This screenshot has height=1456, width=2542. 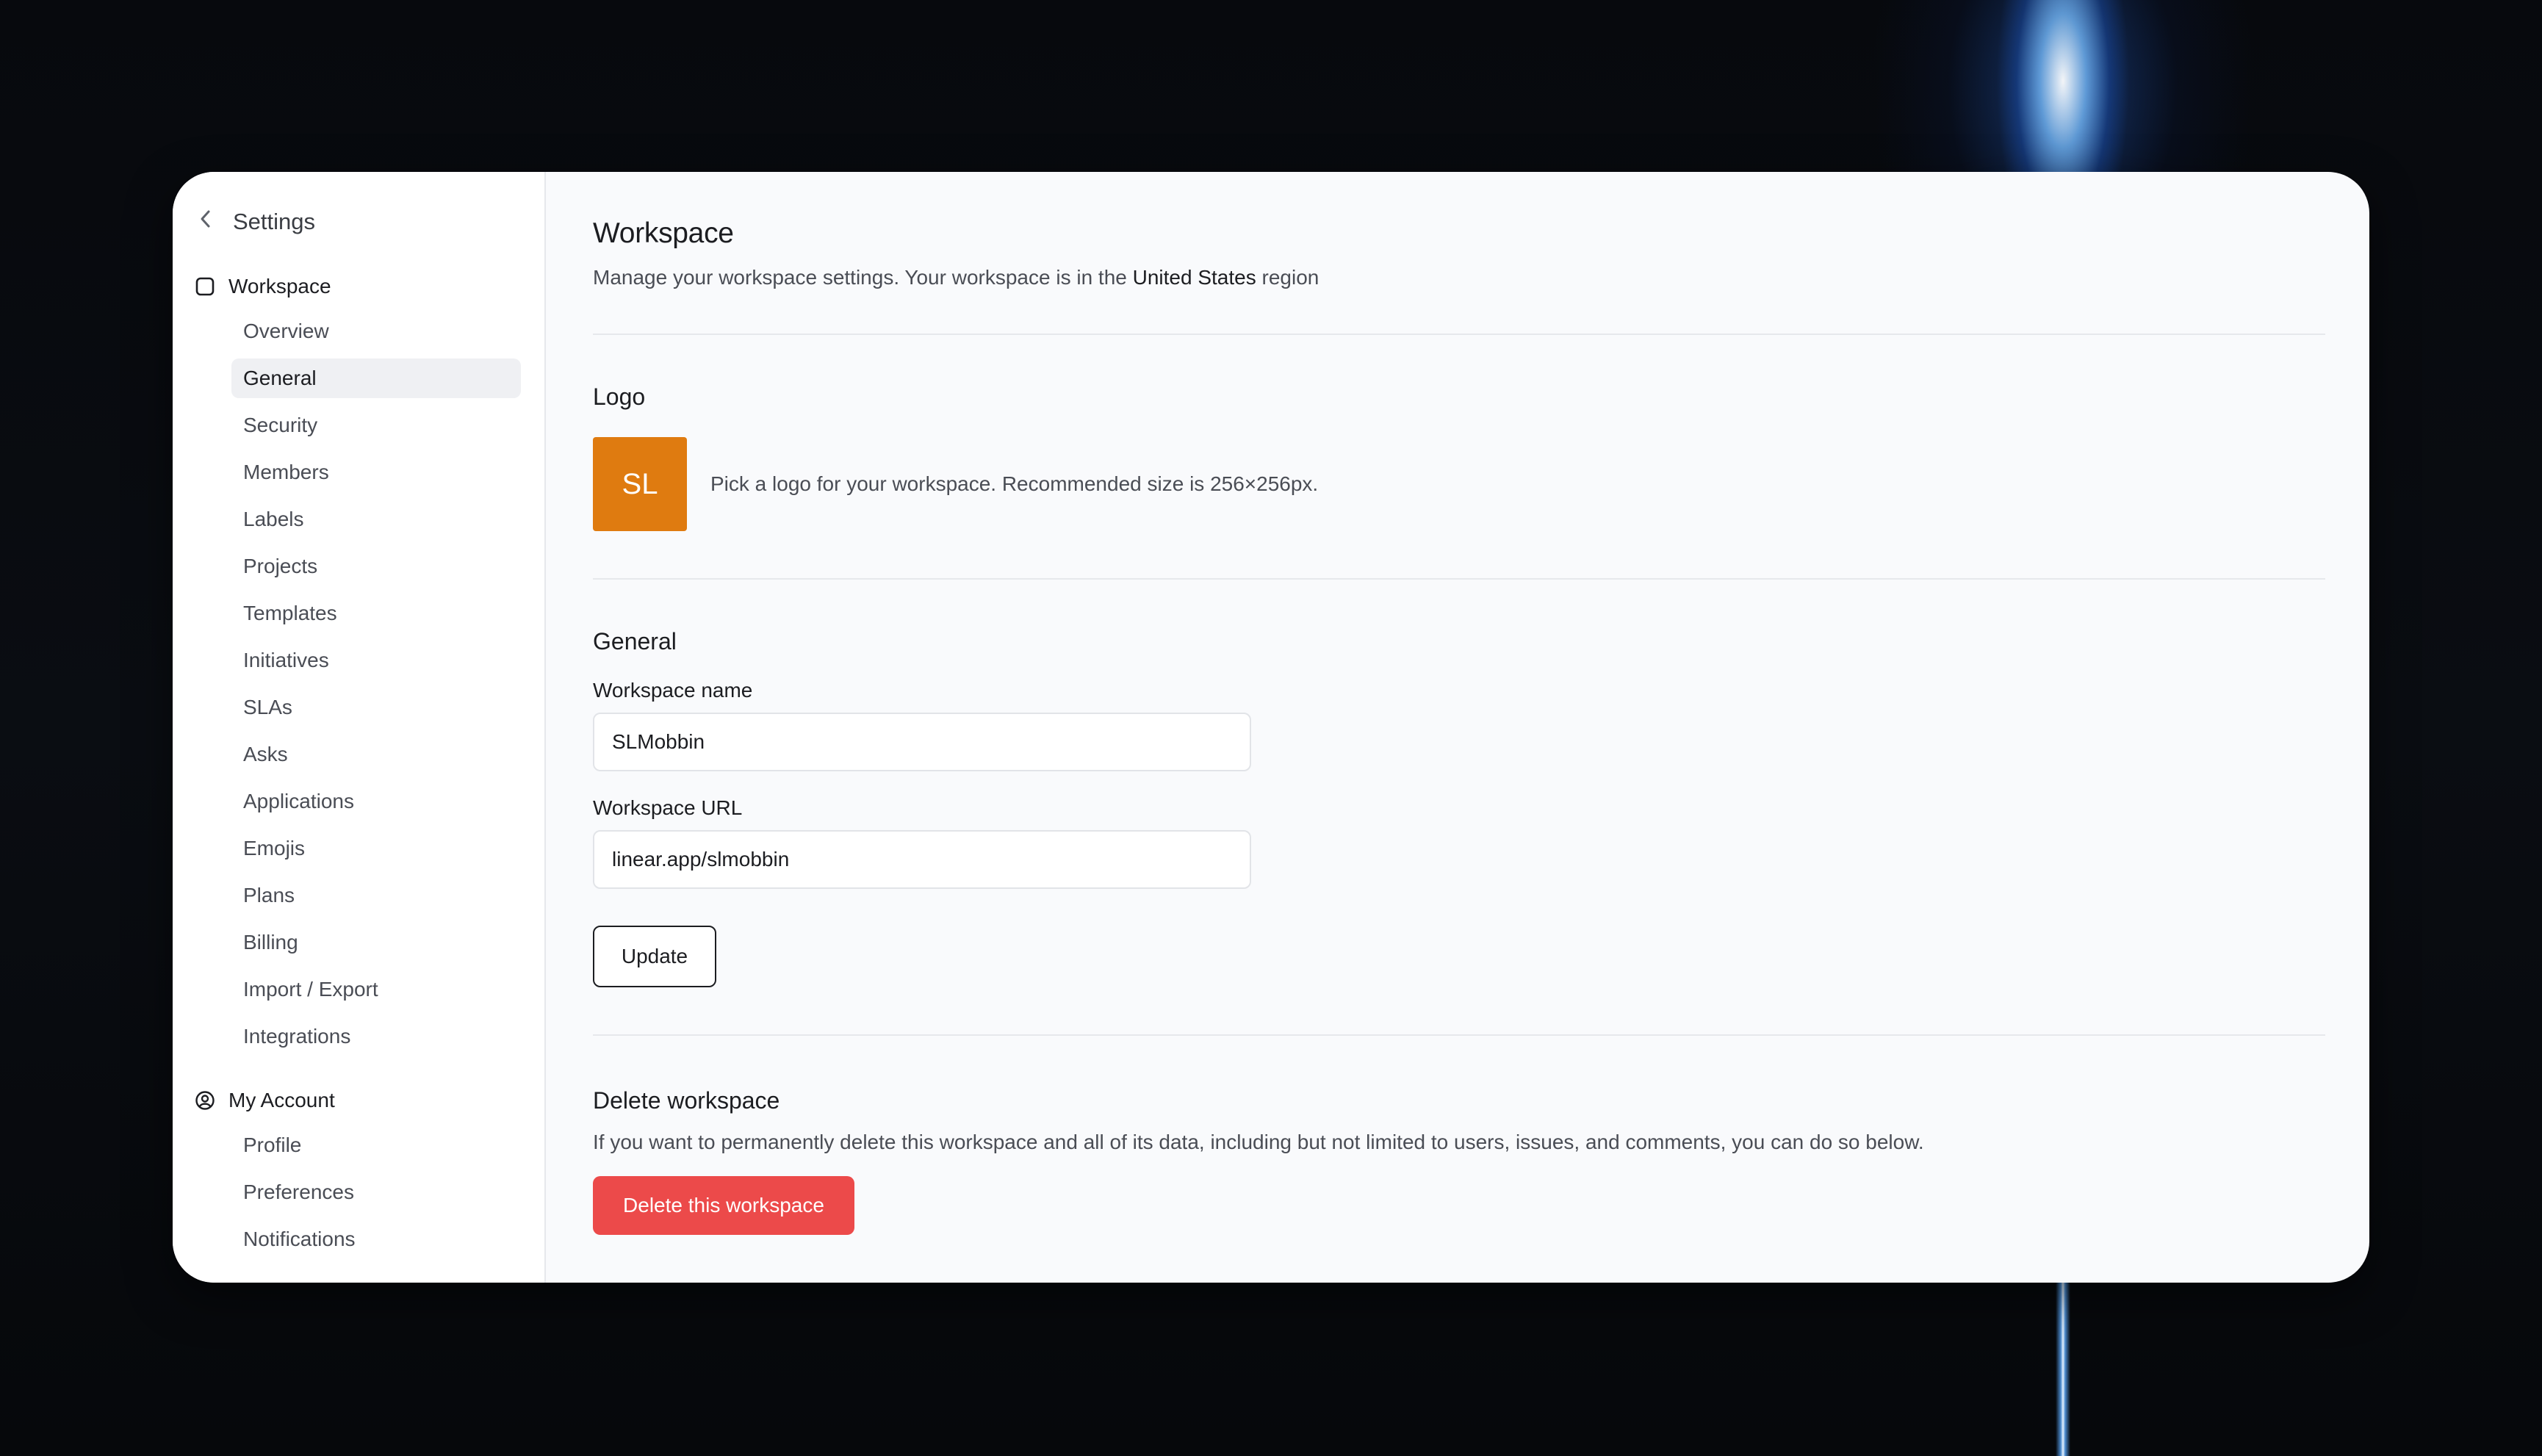 What do you see at coordinates (371, 221) in the screenshot?
I see `back-to-settings-button: Settings` at bounding box center [371, 221].